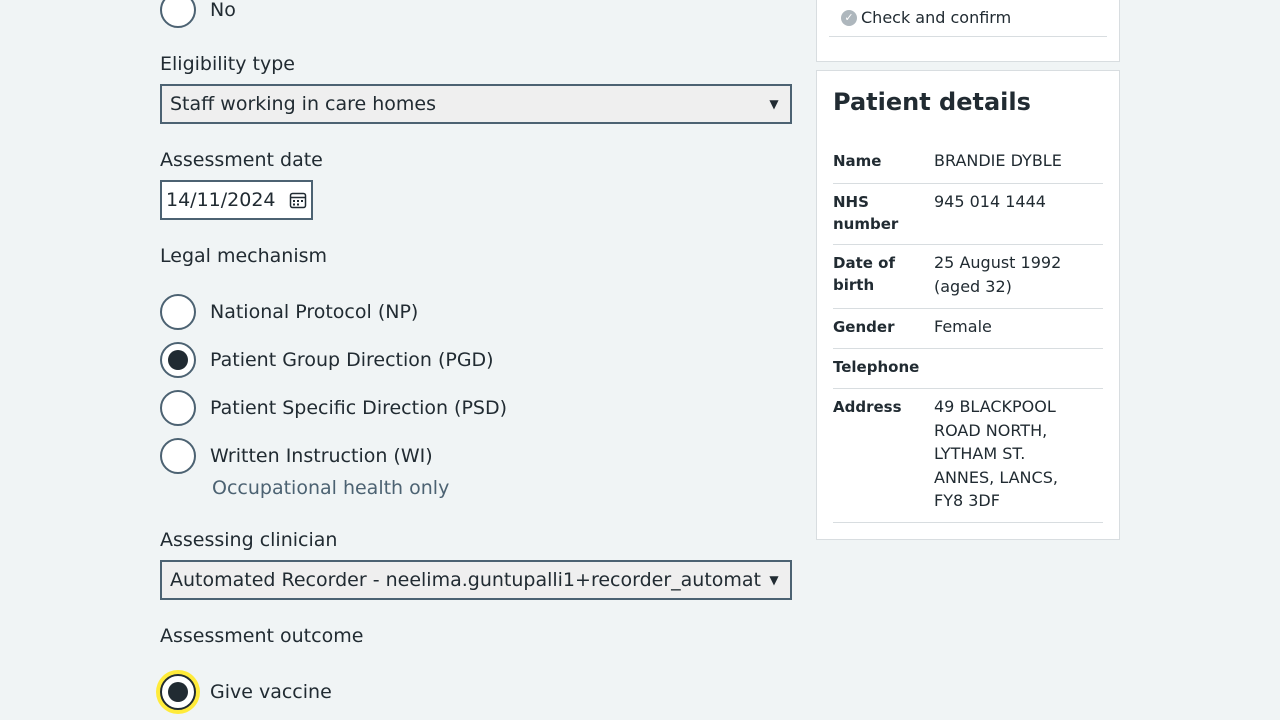  I want to click on radio-patient-group-direction: Patient Group Direction (PGD), so click(327, 360).